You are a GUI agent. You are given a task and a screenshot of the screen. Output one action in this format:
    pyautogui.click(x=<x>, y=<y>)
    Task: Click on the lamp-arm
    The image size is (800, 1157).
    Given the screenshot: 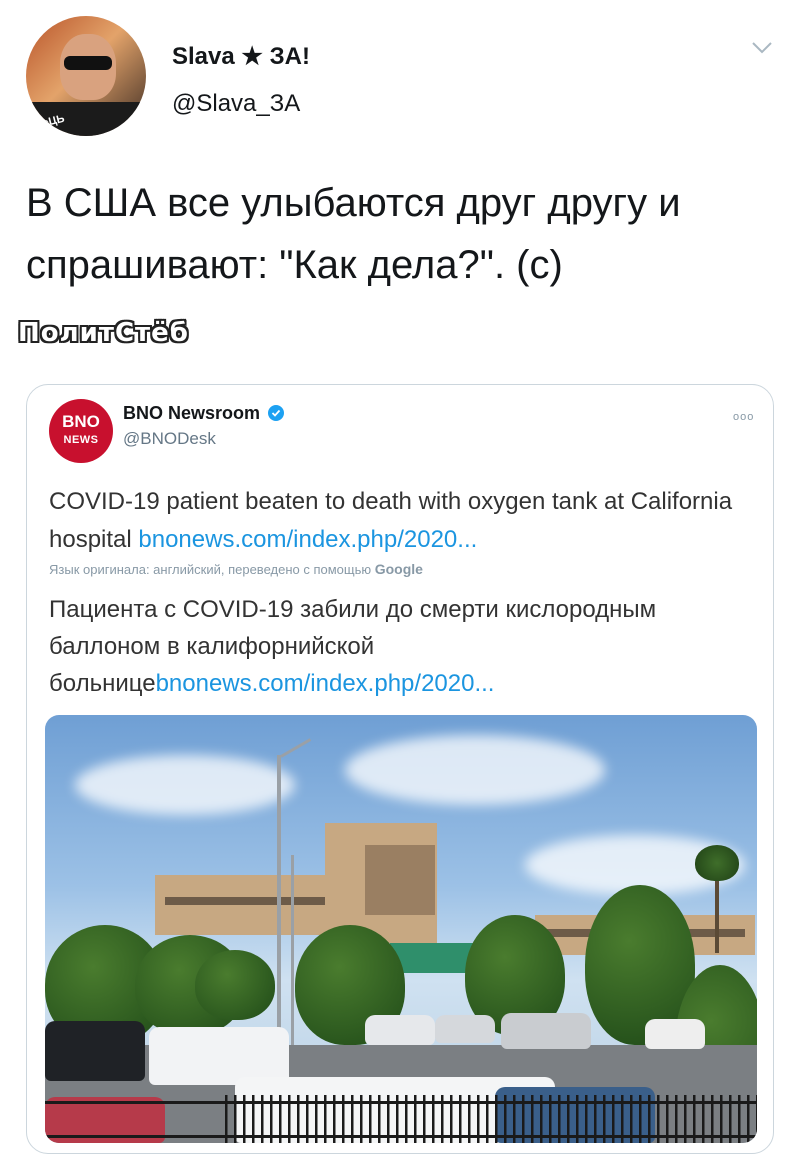 What is the action you would take?
    pyautogui.click(x=296, y=748)
    